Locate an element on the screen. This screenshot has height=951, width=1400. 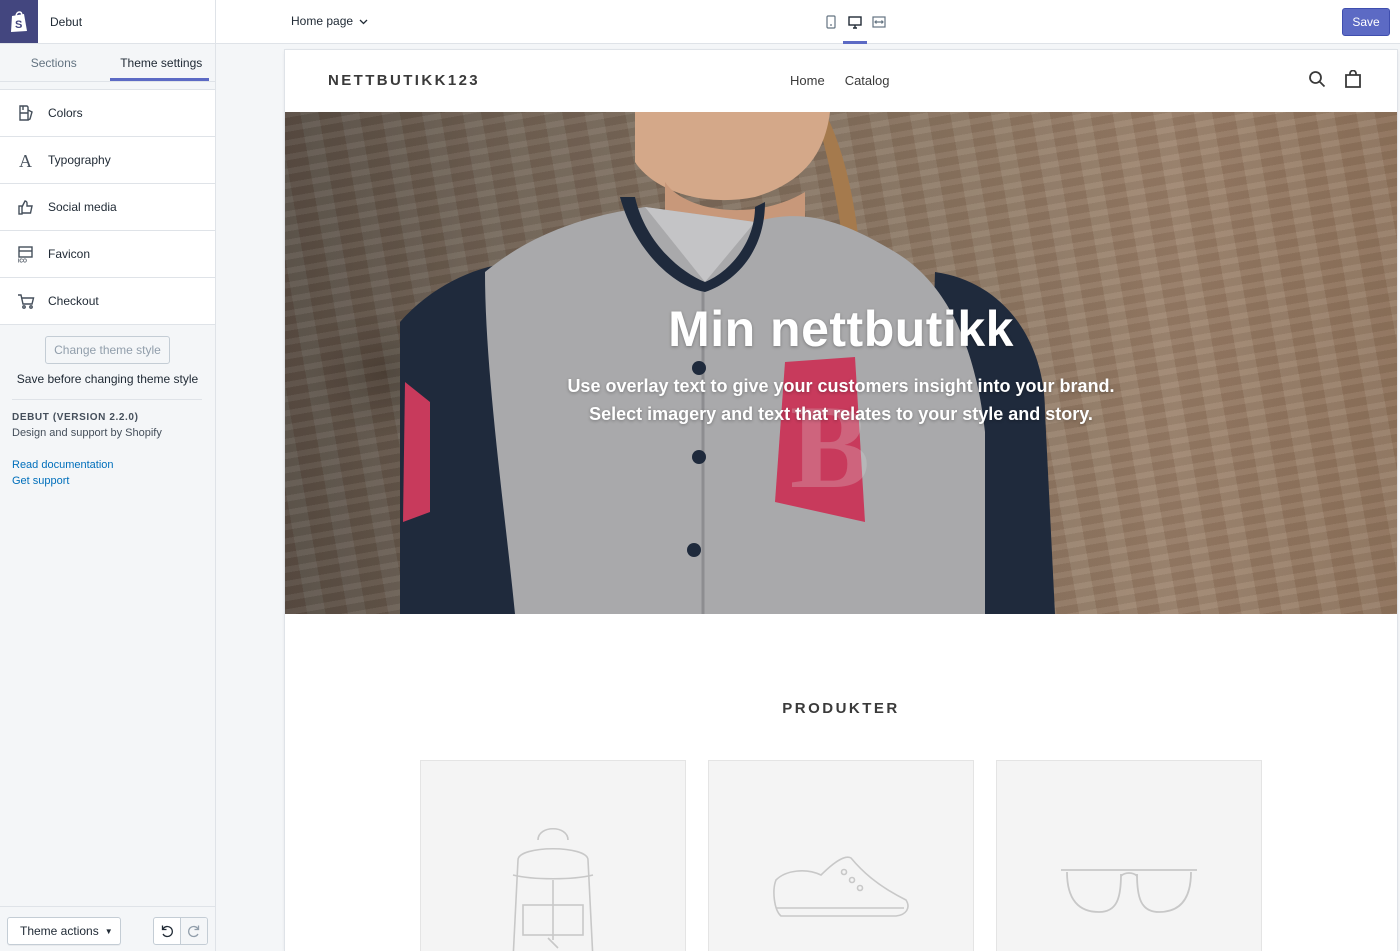
hero-title: Min nettbutikk is located at coordinates (841, 329).